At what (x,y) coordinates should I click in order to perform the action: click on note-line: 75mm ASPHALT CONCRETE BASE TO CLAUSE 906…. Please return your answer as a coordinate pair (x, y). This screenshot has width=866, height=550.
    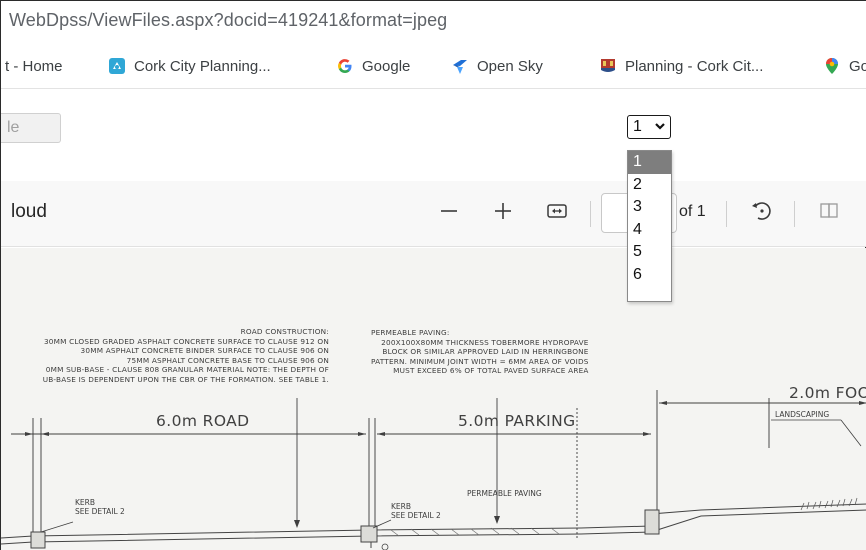
    Looking at the image, I should click on (227, 360).